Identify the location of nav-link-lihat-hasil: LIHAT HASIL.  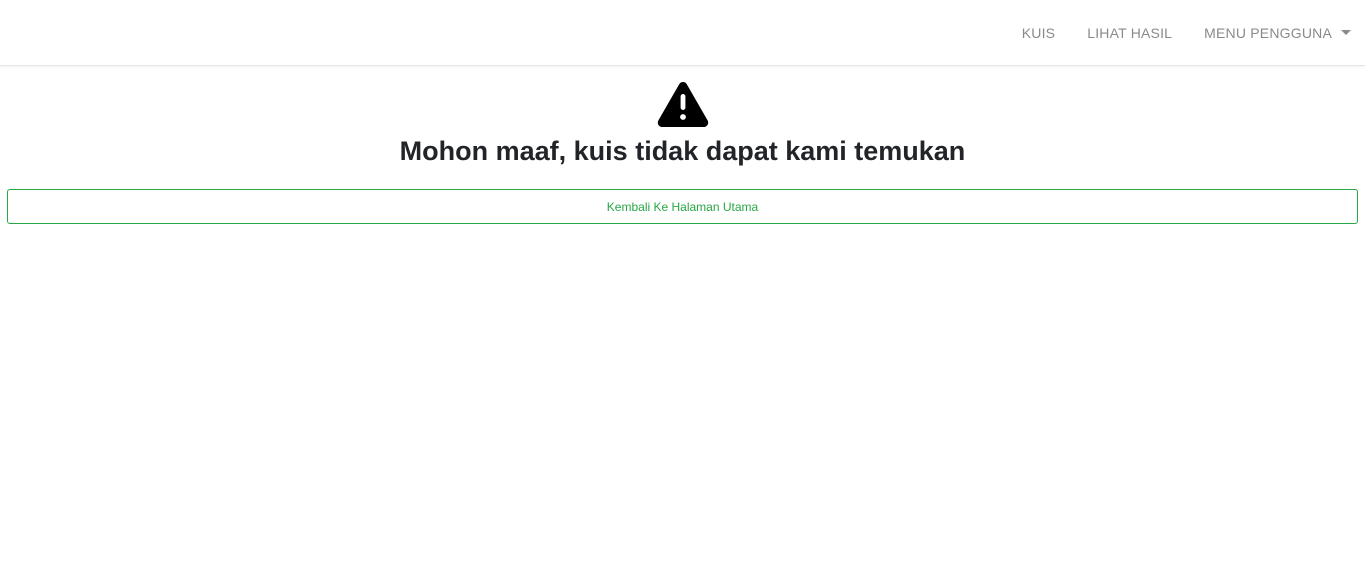
(1129, 33).